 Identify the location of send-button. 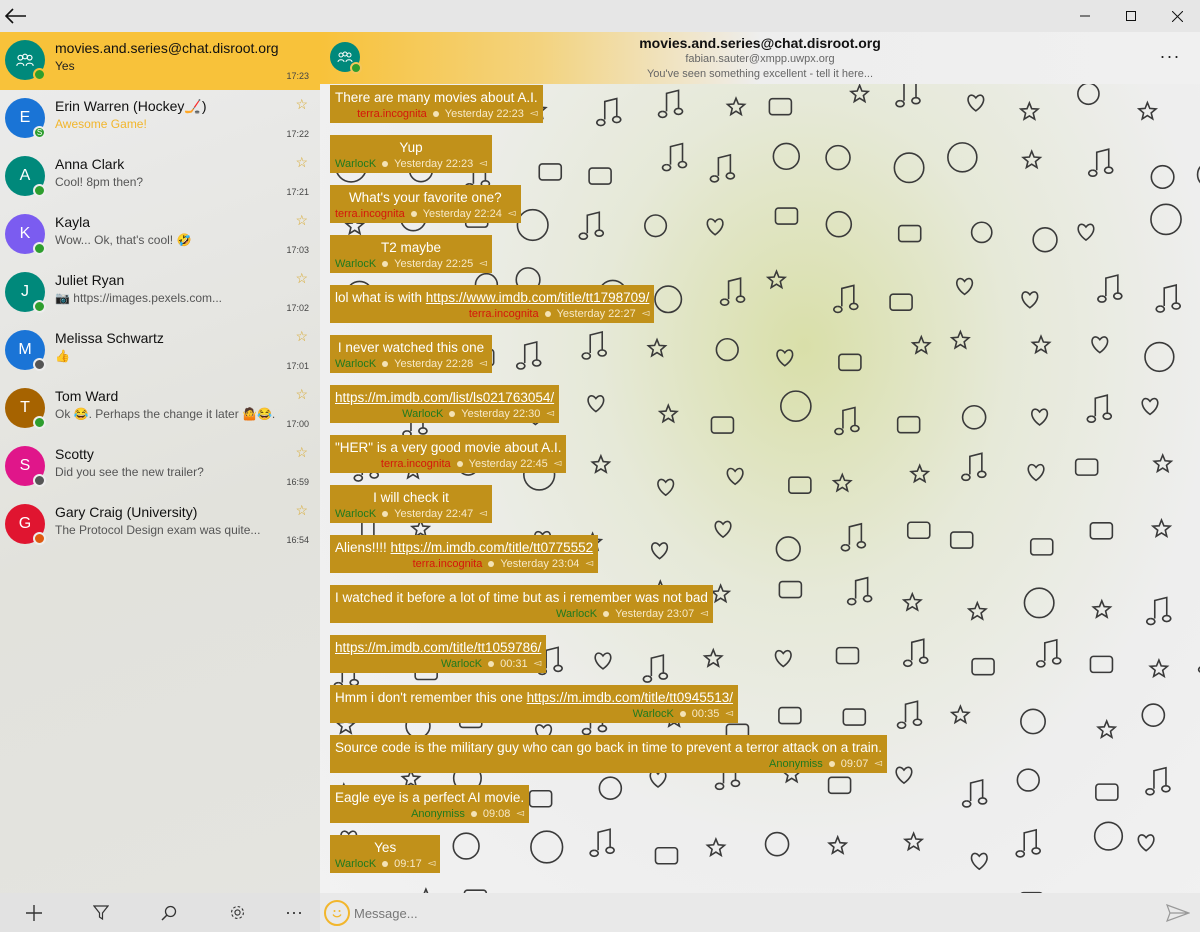
(1178, 913).